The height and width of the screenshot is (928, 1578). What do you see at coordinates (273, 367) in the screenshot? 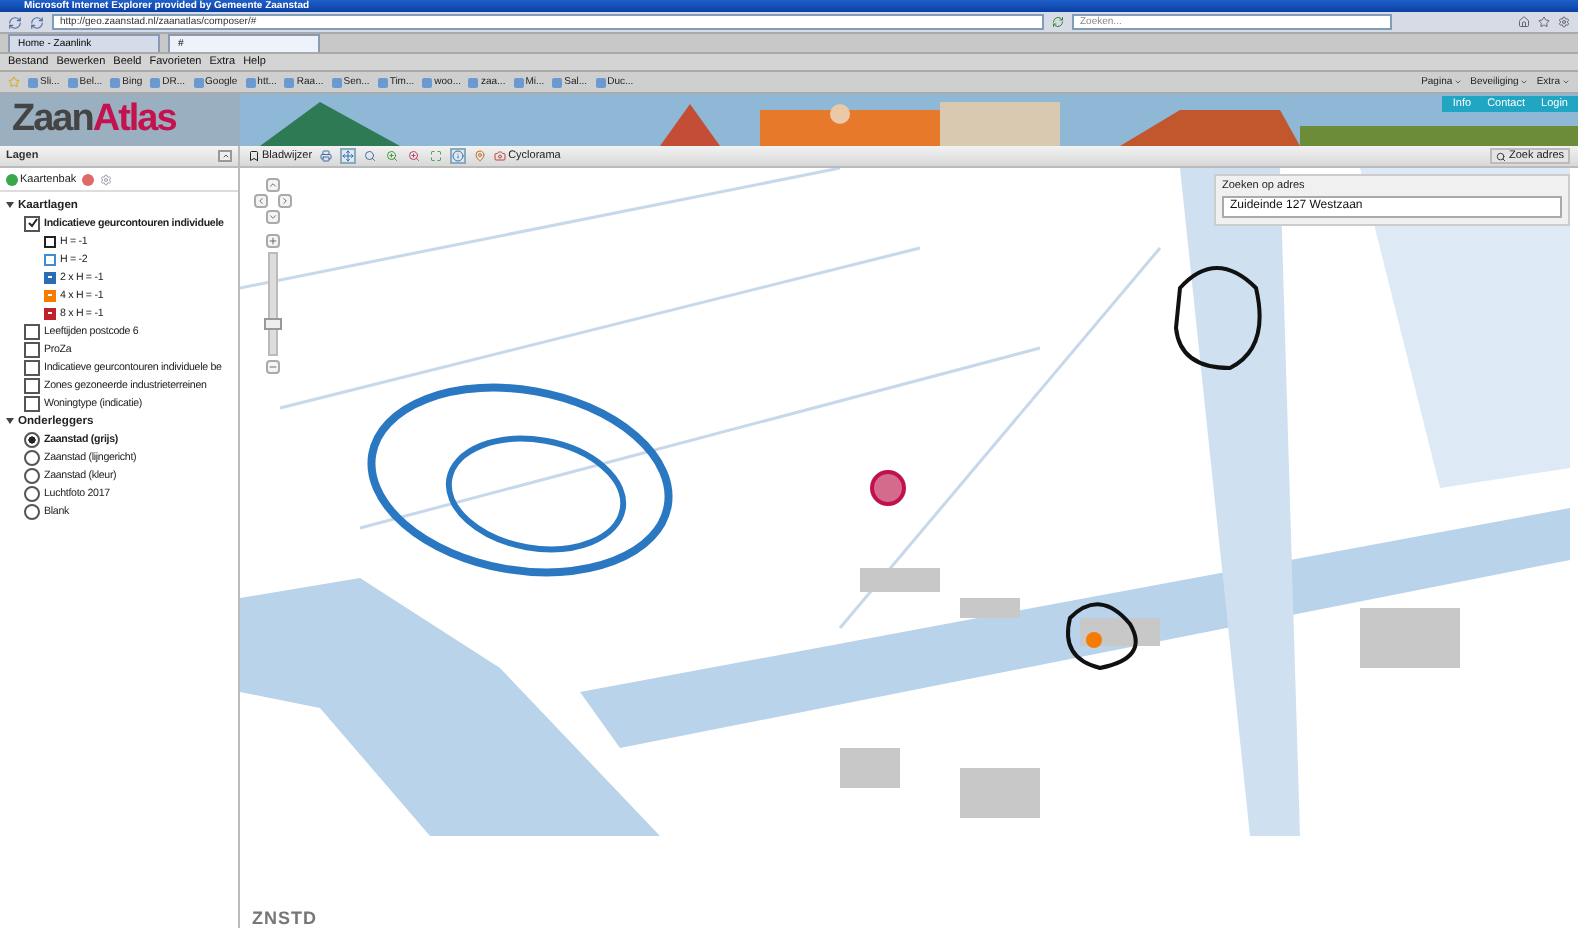
I see `zoom-out-button` at bounding box center [273, 367].